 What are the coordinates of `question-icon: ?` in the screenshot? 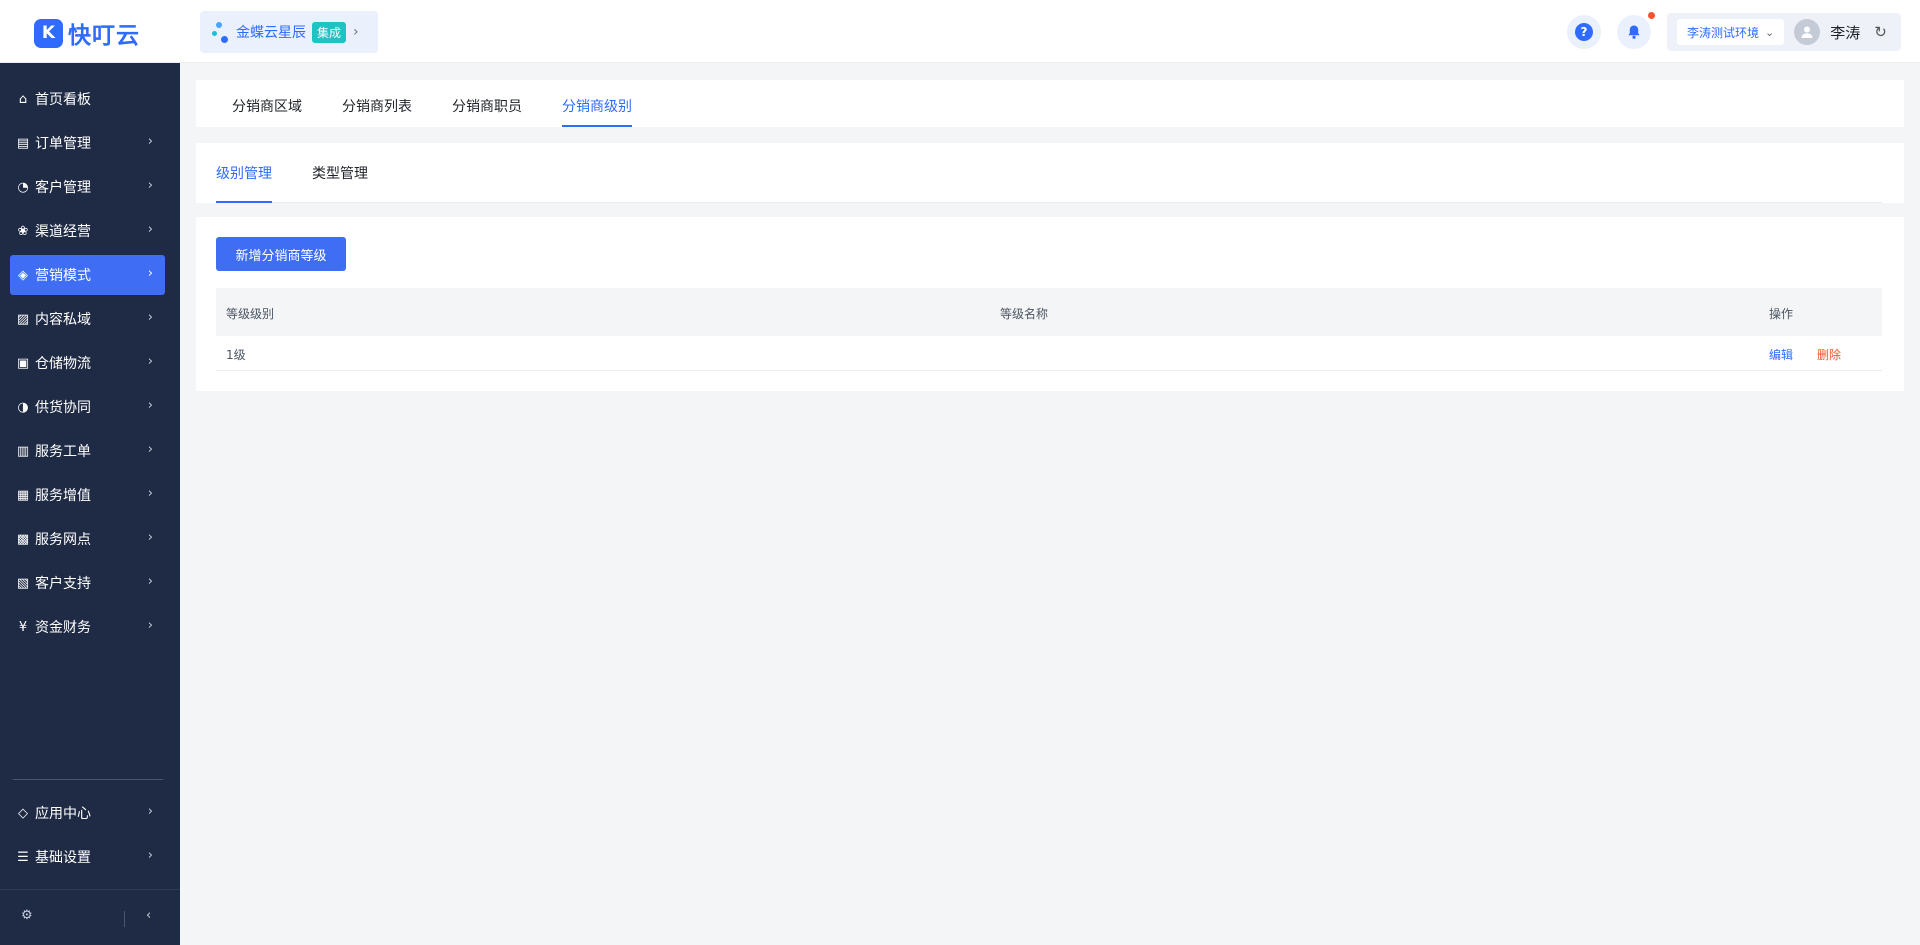 It's located at (1584, 32).